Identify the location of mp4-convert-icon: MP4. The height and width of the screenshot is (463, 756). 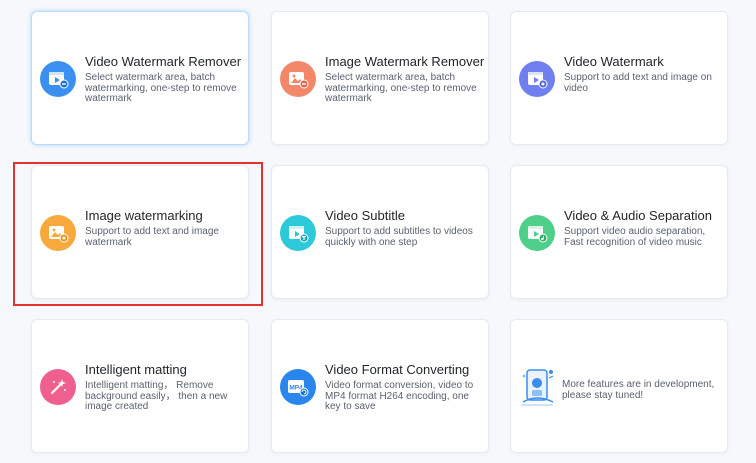
(298, 387).